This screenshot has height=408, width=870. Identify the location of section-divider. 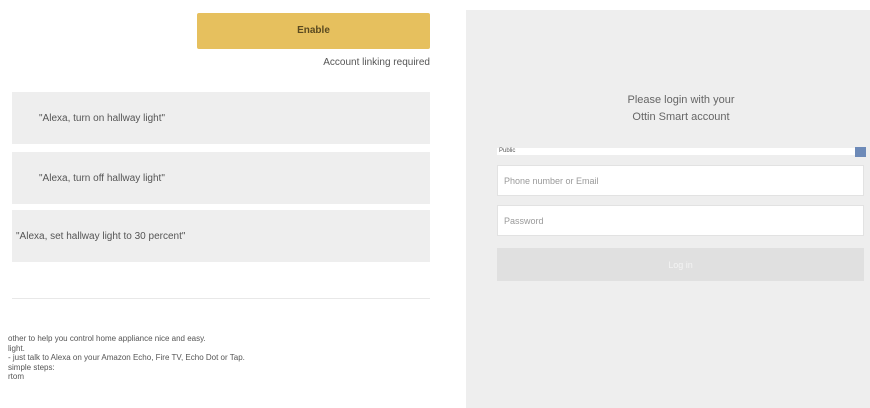
(221, 298).